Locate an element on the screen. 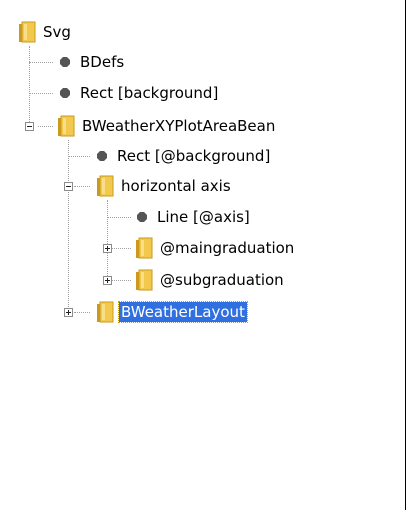 The height and width of the screenshot is (510, 419). tree-node-label: Svg is located at coordinates (57, 32).